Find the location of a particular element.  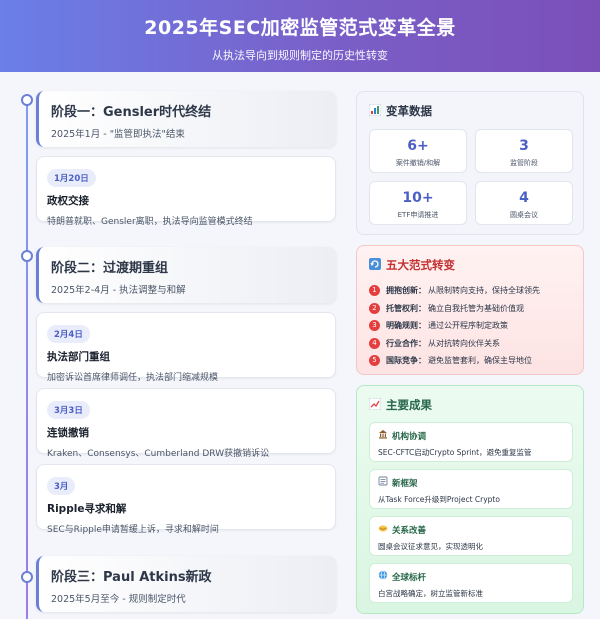

phase-title: 阶段一：Gensler时代终结 is located at coordinates (131, 112).